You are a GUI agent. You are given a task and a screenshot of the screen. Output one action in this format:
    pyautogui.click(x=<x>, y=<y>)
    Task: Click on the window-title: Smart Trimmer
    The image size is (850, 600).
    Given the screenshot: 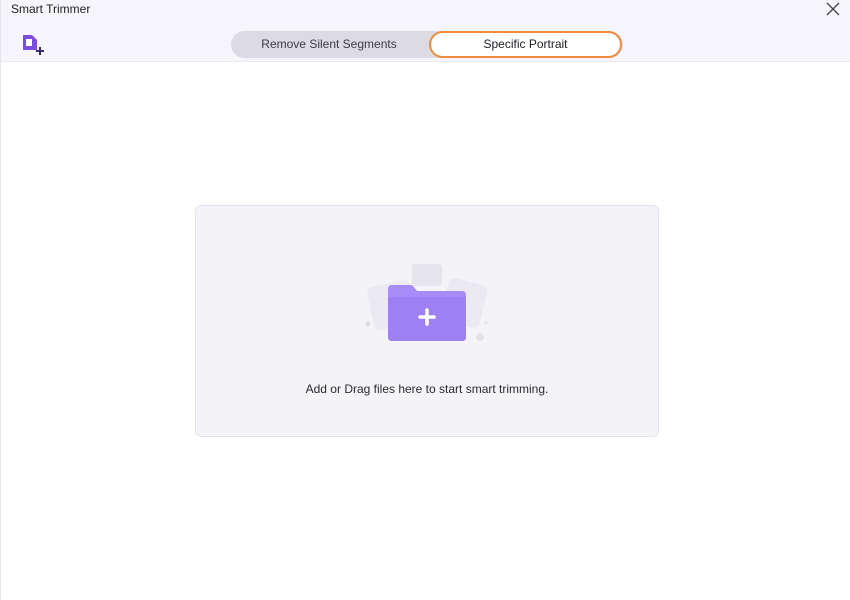 What is the action you would take?
    pyautogui.click(x=51, y=9)
    